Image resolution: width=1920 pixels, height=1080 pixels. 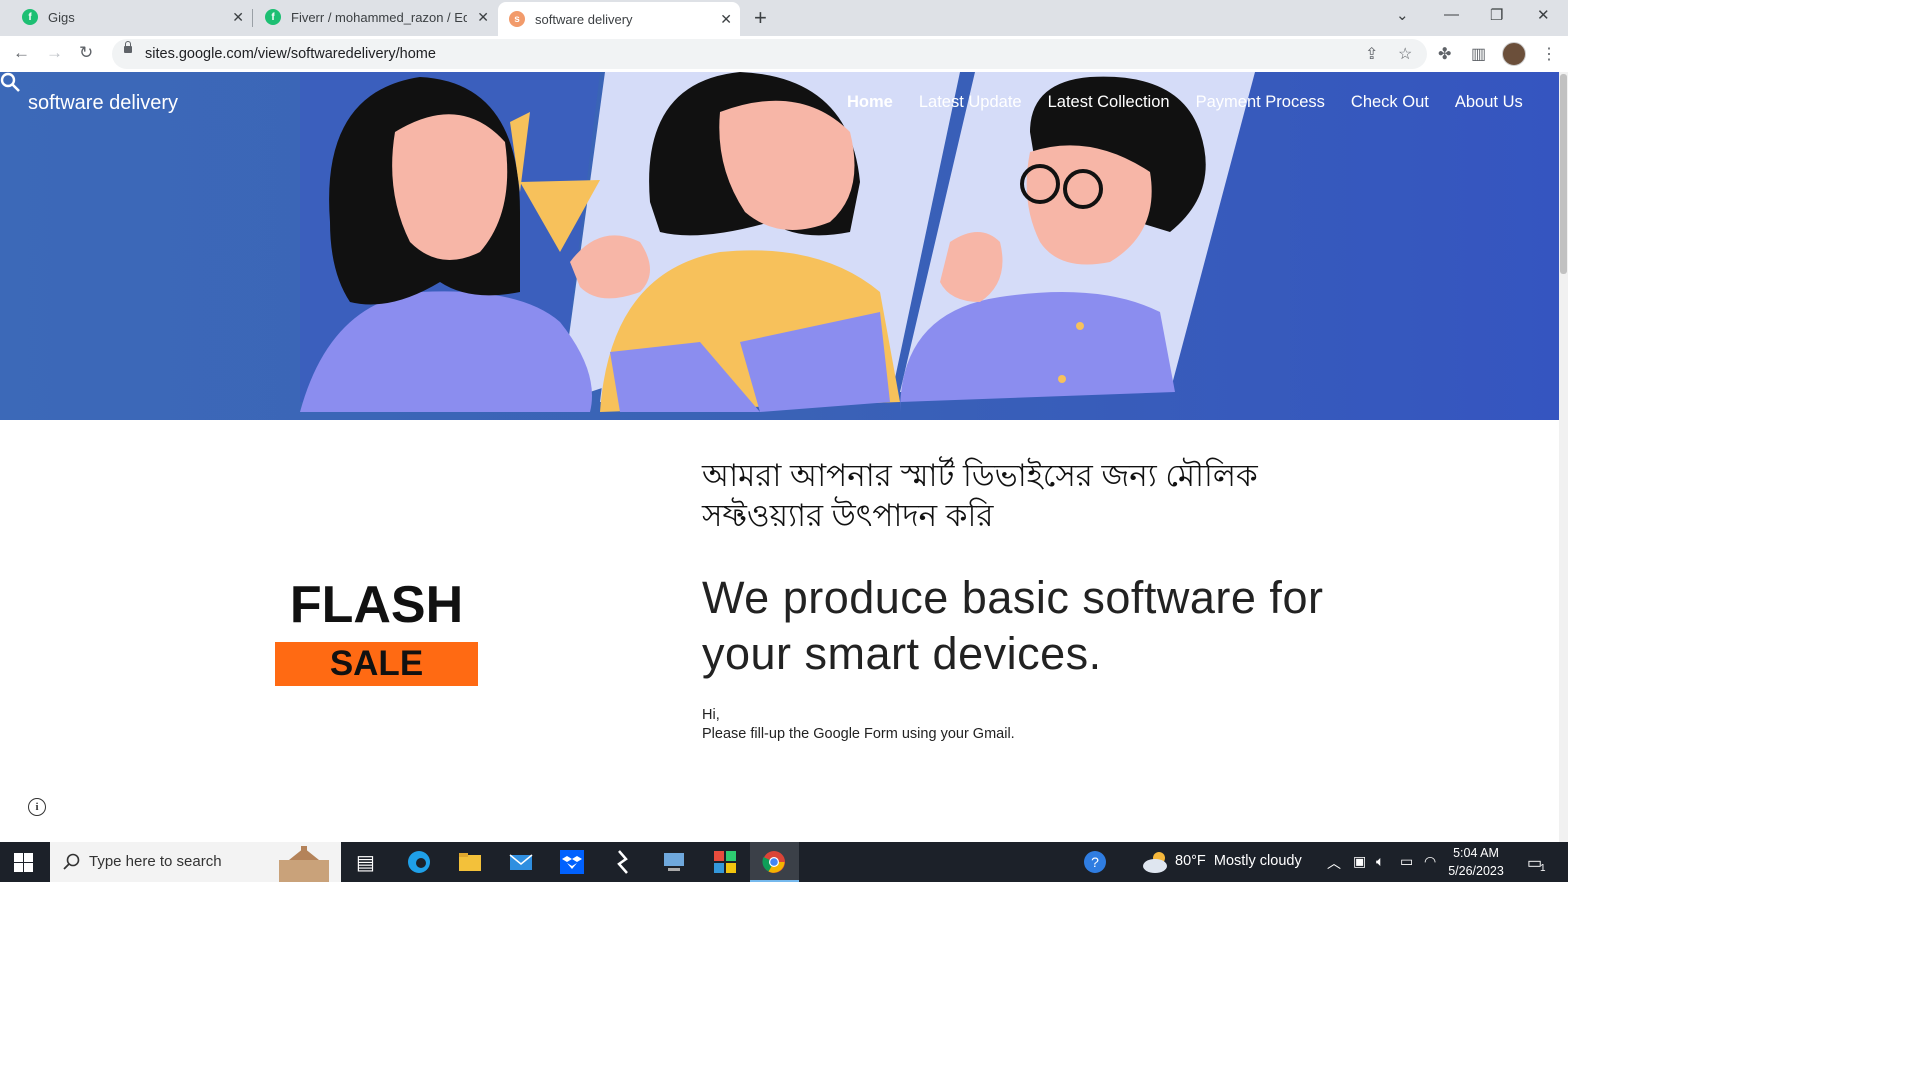 What do you see at coordinates (1444, 54) in the screenshot?
I see `extensions-puzzle-icon: ✤` at bounding box center [1444, 54].